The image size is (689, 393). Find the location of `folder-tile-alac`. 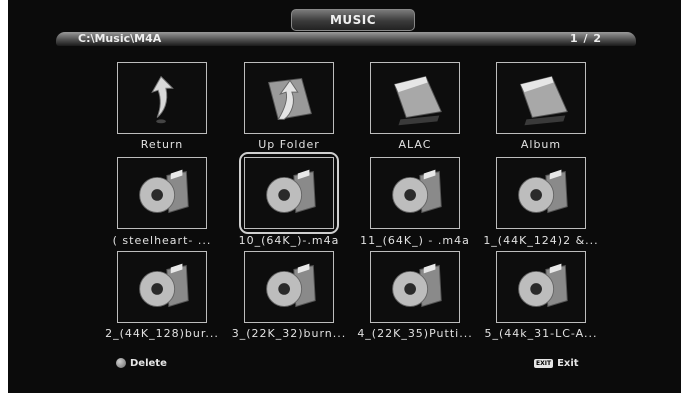

folder-tile-alac is located at coordinates (415, 98).